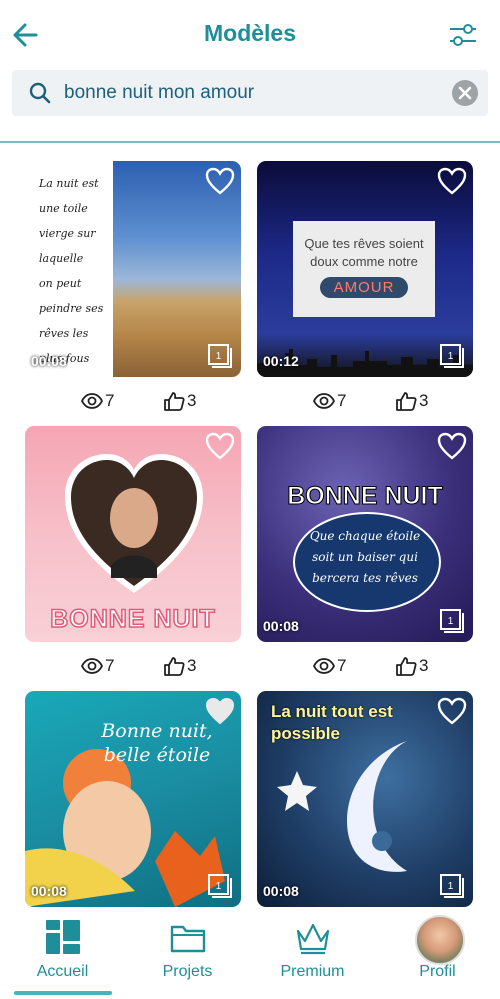 The height and width of the screenshot is (999, 500). What do you see at coordinates (365, 799) in the screenshot?
I see `template-card: La nuit tout est possible 00:08 1` at bounding box center [365, 799].